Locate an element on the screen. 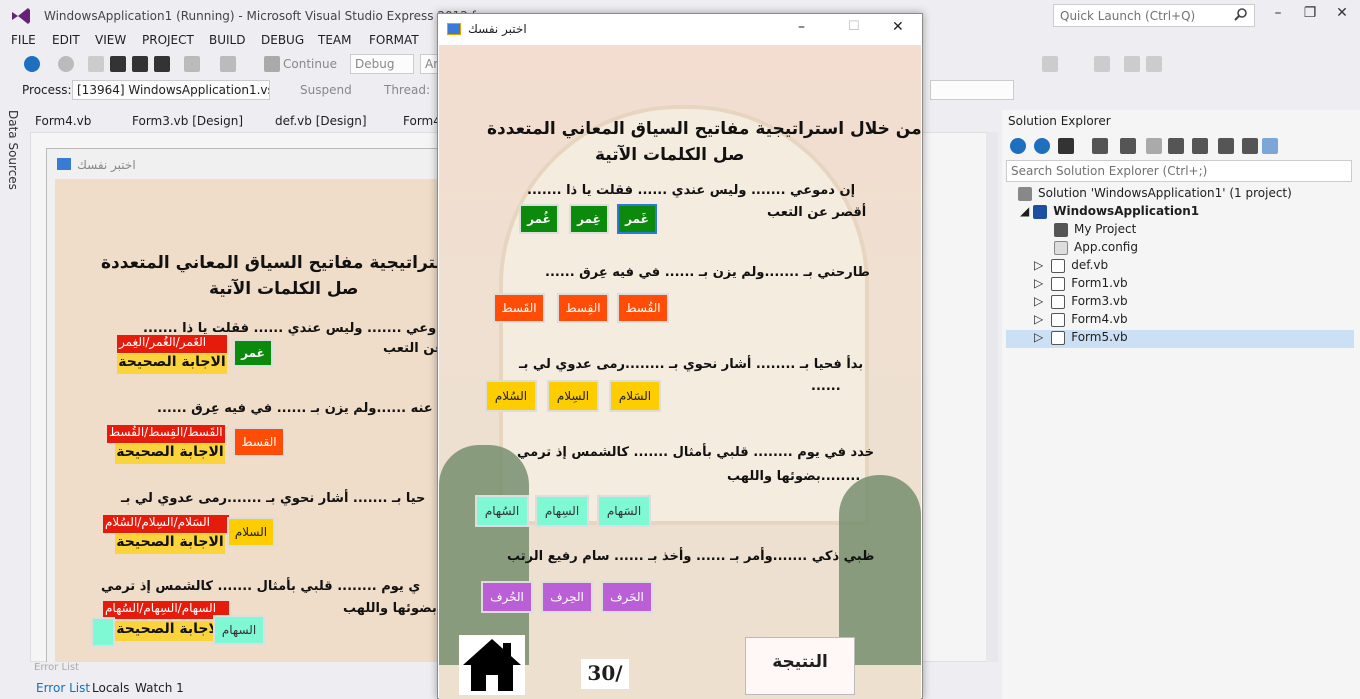 This screenshot has height=699, width=1360. run-q4-option-2: السِهام is located at coordinates (562, 511).